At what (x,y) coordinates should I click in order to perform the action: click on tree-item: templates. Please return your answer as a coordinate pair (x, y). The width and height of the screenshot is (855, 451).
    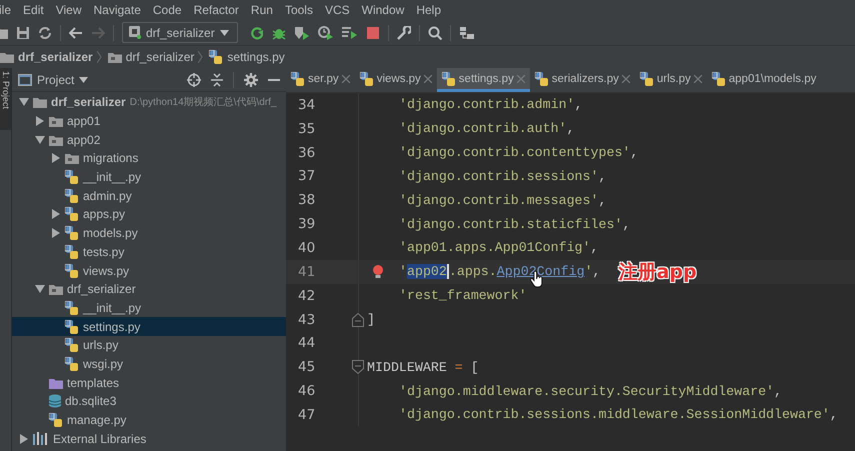
    Looking at the image, I should click on (149, 382).